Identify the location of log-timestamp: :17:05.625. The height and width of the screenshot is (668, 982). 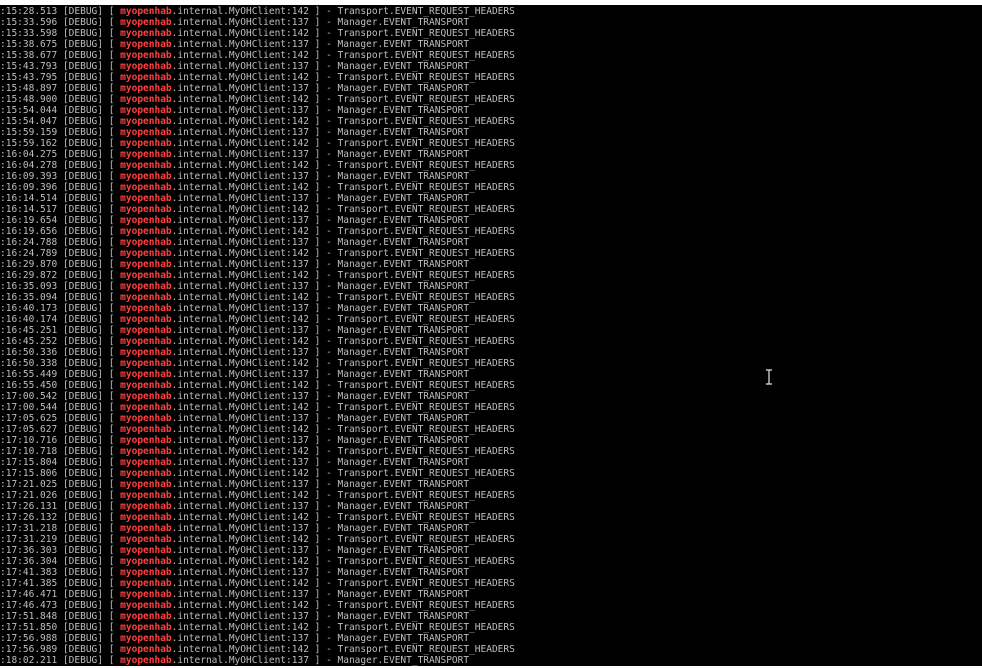
(29, 418).